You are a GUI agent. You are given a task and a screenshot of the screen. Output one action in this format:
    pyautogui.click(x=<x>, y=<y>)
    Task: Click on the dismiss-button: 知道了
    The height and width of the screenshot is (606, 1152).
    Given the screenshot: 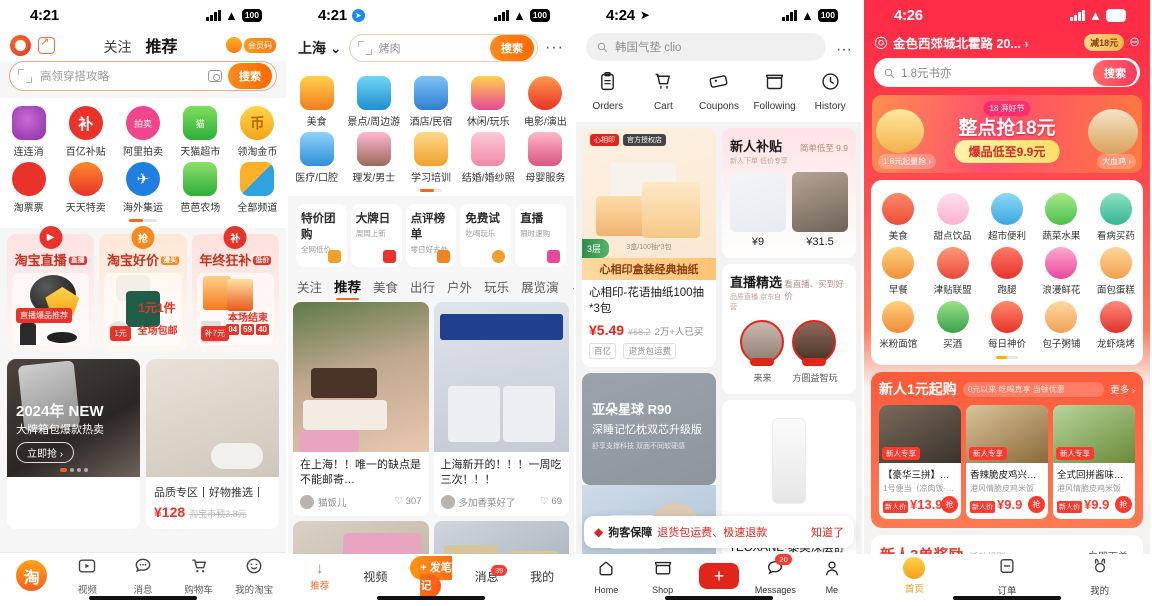 What is the action you would take?
    pyautogui.click(x=827, y=532)
    